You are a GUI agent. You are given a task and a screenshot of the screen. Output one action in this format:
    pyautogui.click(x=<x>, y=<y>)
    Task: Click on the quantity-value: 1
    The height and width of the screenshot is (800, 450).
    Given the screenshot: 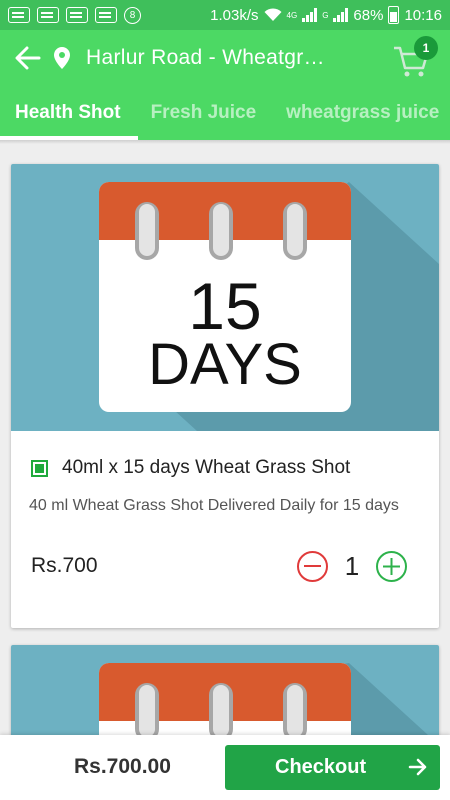 What is the action you would take?
    pyautogui.click(x=352, y=565)
    